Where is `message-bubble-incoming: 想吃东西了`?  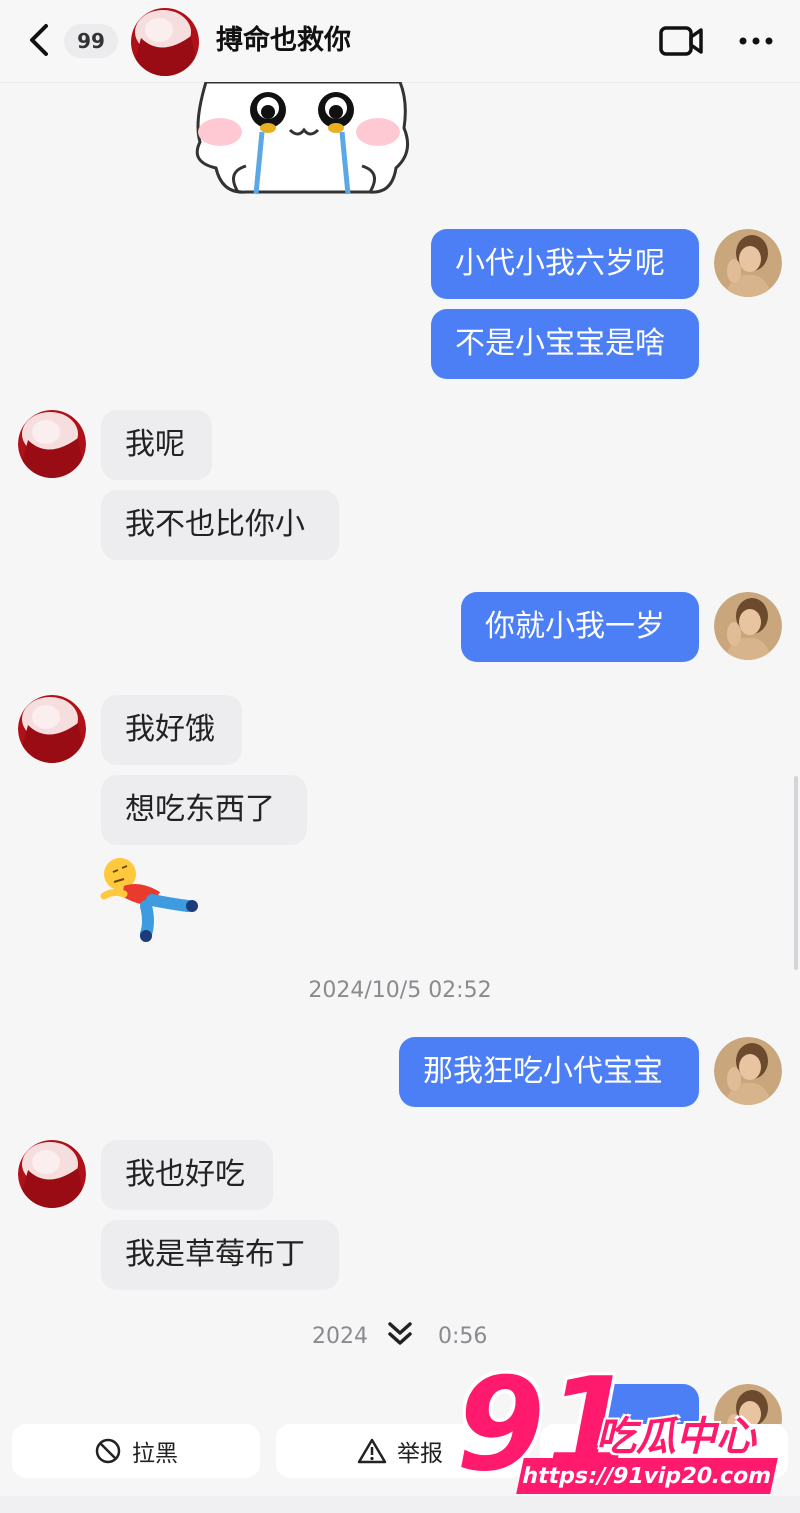 message-bubble-incoming: 想吃东西了 is located at coordinates (204, 810).